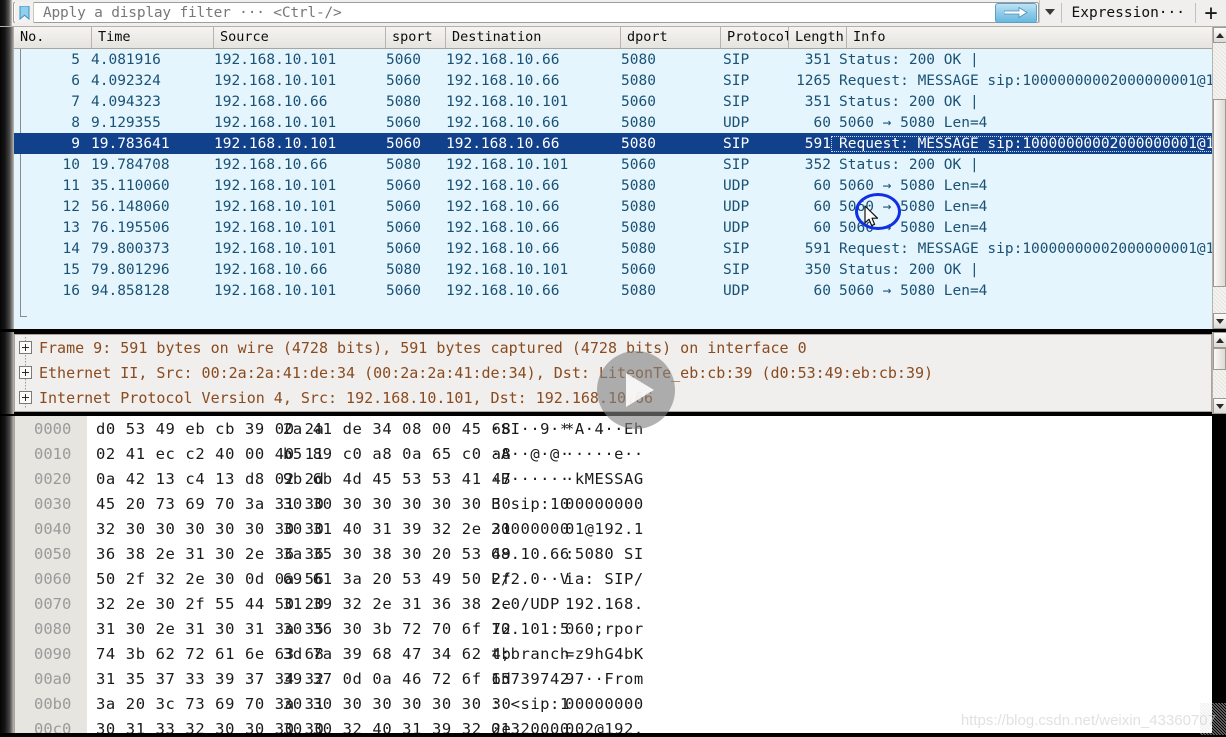 The image size is (1226, 737). What do you see at coordinates (1219, 359) in the screenshot?
I see `detail-scroll-thumb` at bounding box center [1219, 359].